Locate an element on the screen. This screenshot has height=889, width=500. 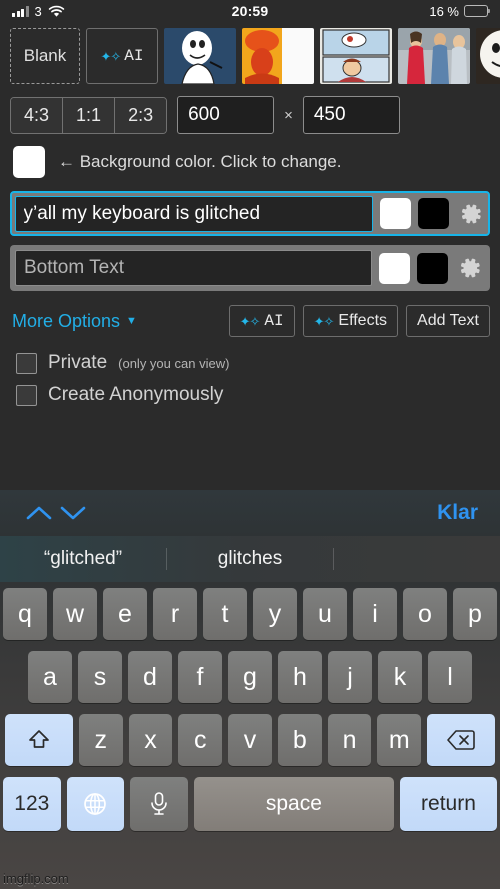
key-m: m is located at coordinates (399, 740).